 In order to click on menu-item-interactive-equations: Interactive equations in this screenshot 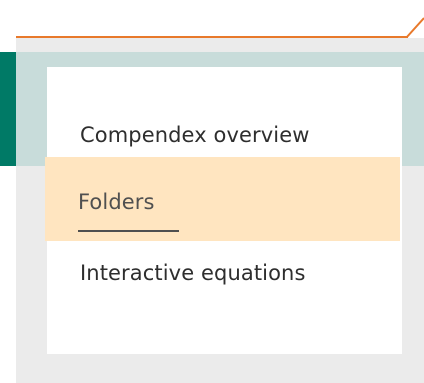, I will do `click(224, 274)`.